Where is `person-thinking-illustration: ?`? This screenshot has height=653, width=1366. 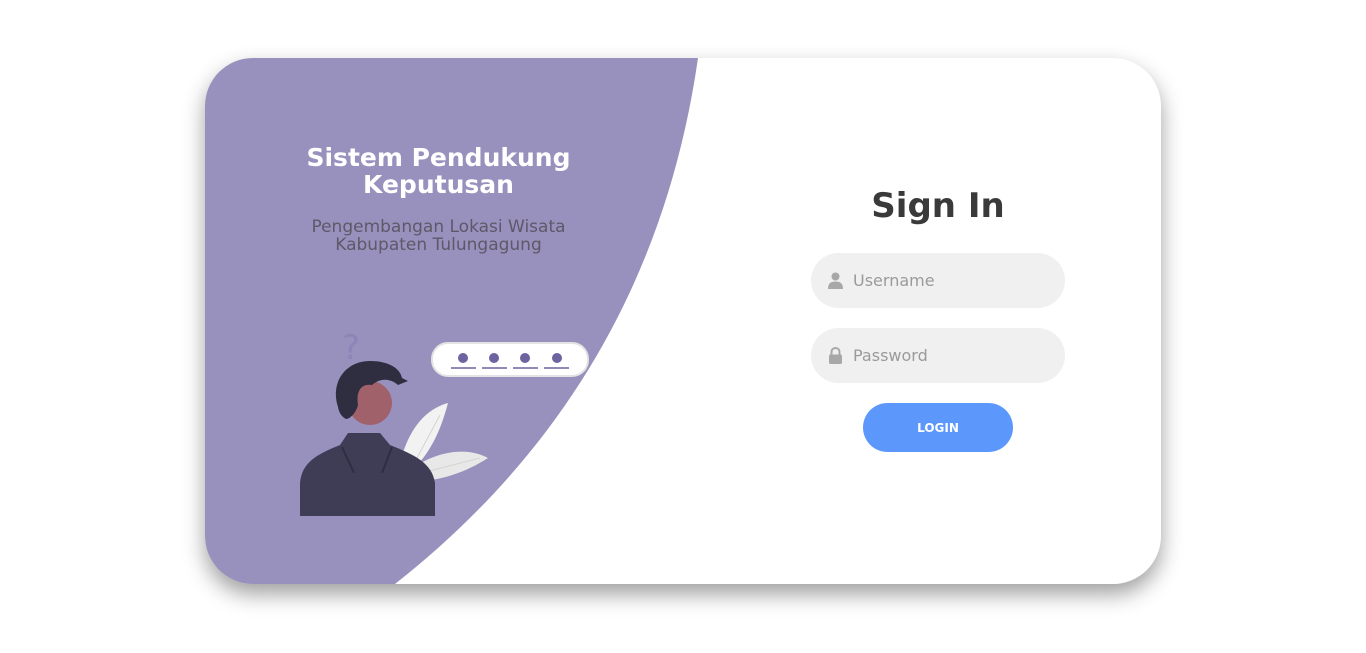 person-thinking-illustration: ? is located at coordinates (444, 422).